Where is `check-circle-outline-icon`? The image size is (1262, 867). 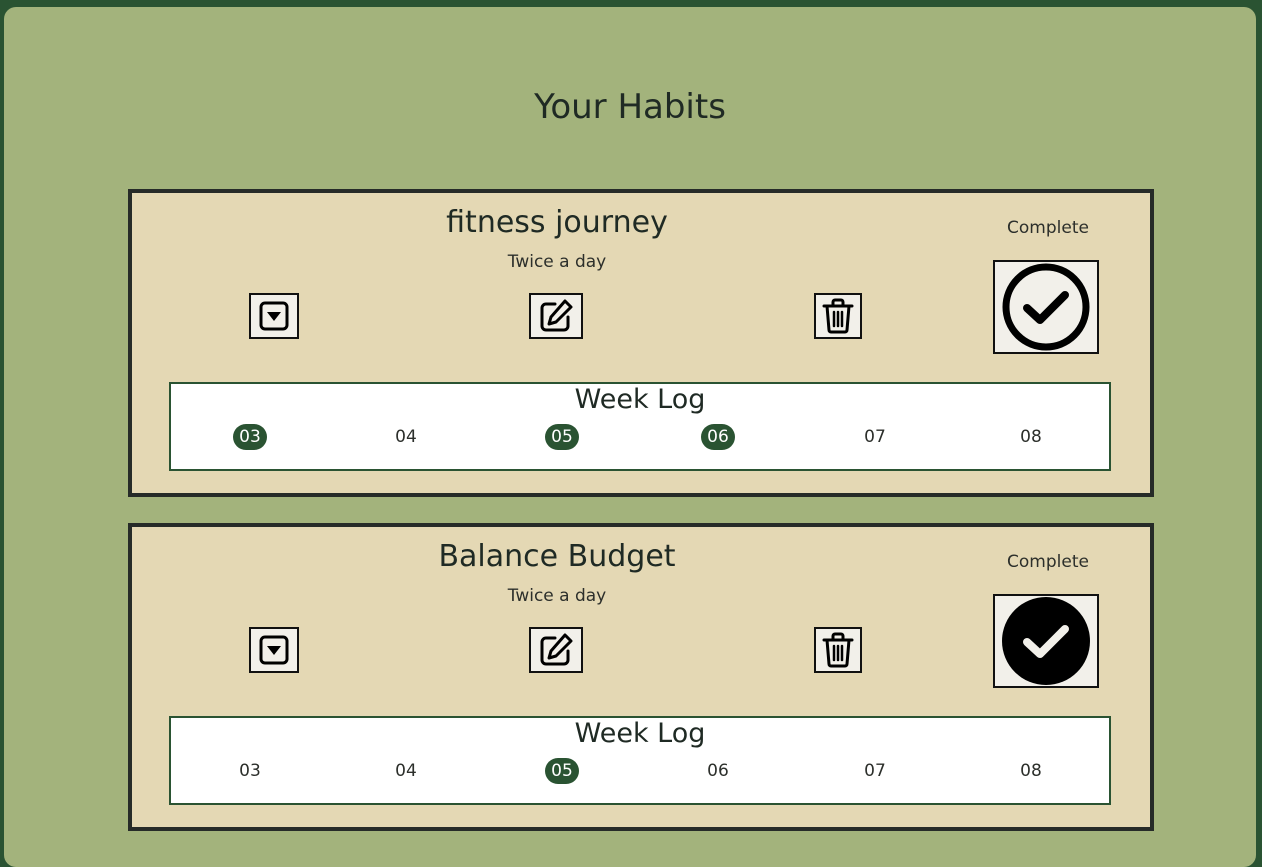
check-circle-outline-icon is located at coordinates (1046, 307).